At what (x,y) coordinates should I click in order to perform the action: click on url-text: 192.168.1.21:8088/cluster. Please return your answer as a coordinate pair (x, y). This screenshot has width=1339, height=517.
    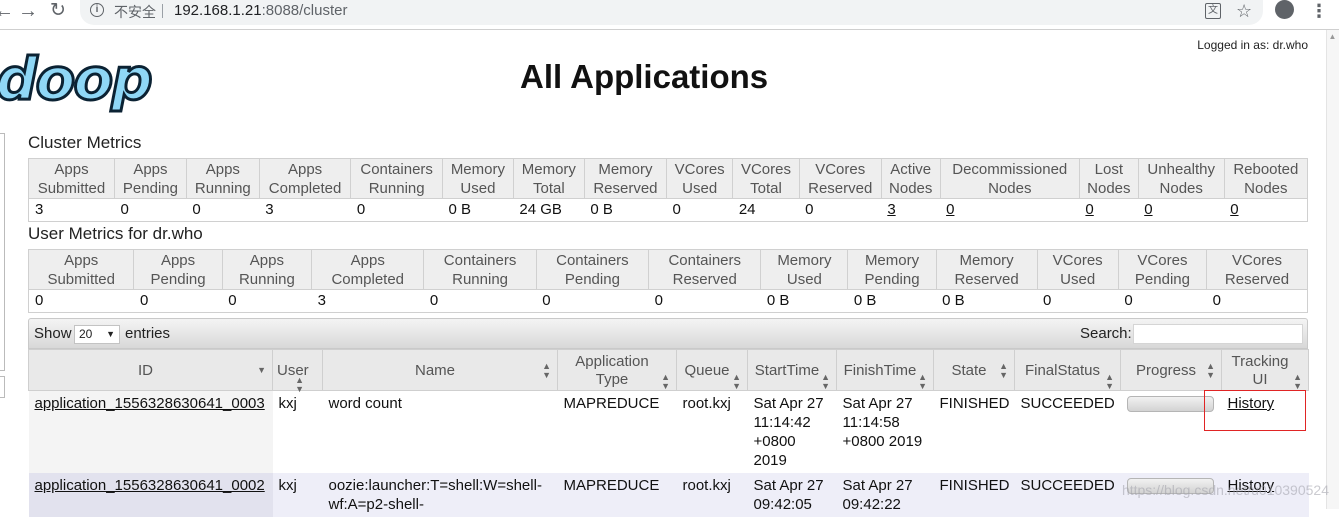
    Looking at the image, I should click on (260, 10).